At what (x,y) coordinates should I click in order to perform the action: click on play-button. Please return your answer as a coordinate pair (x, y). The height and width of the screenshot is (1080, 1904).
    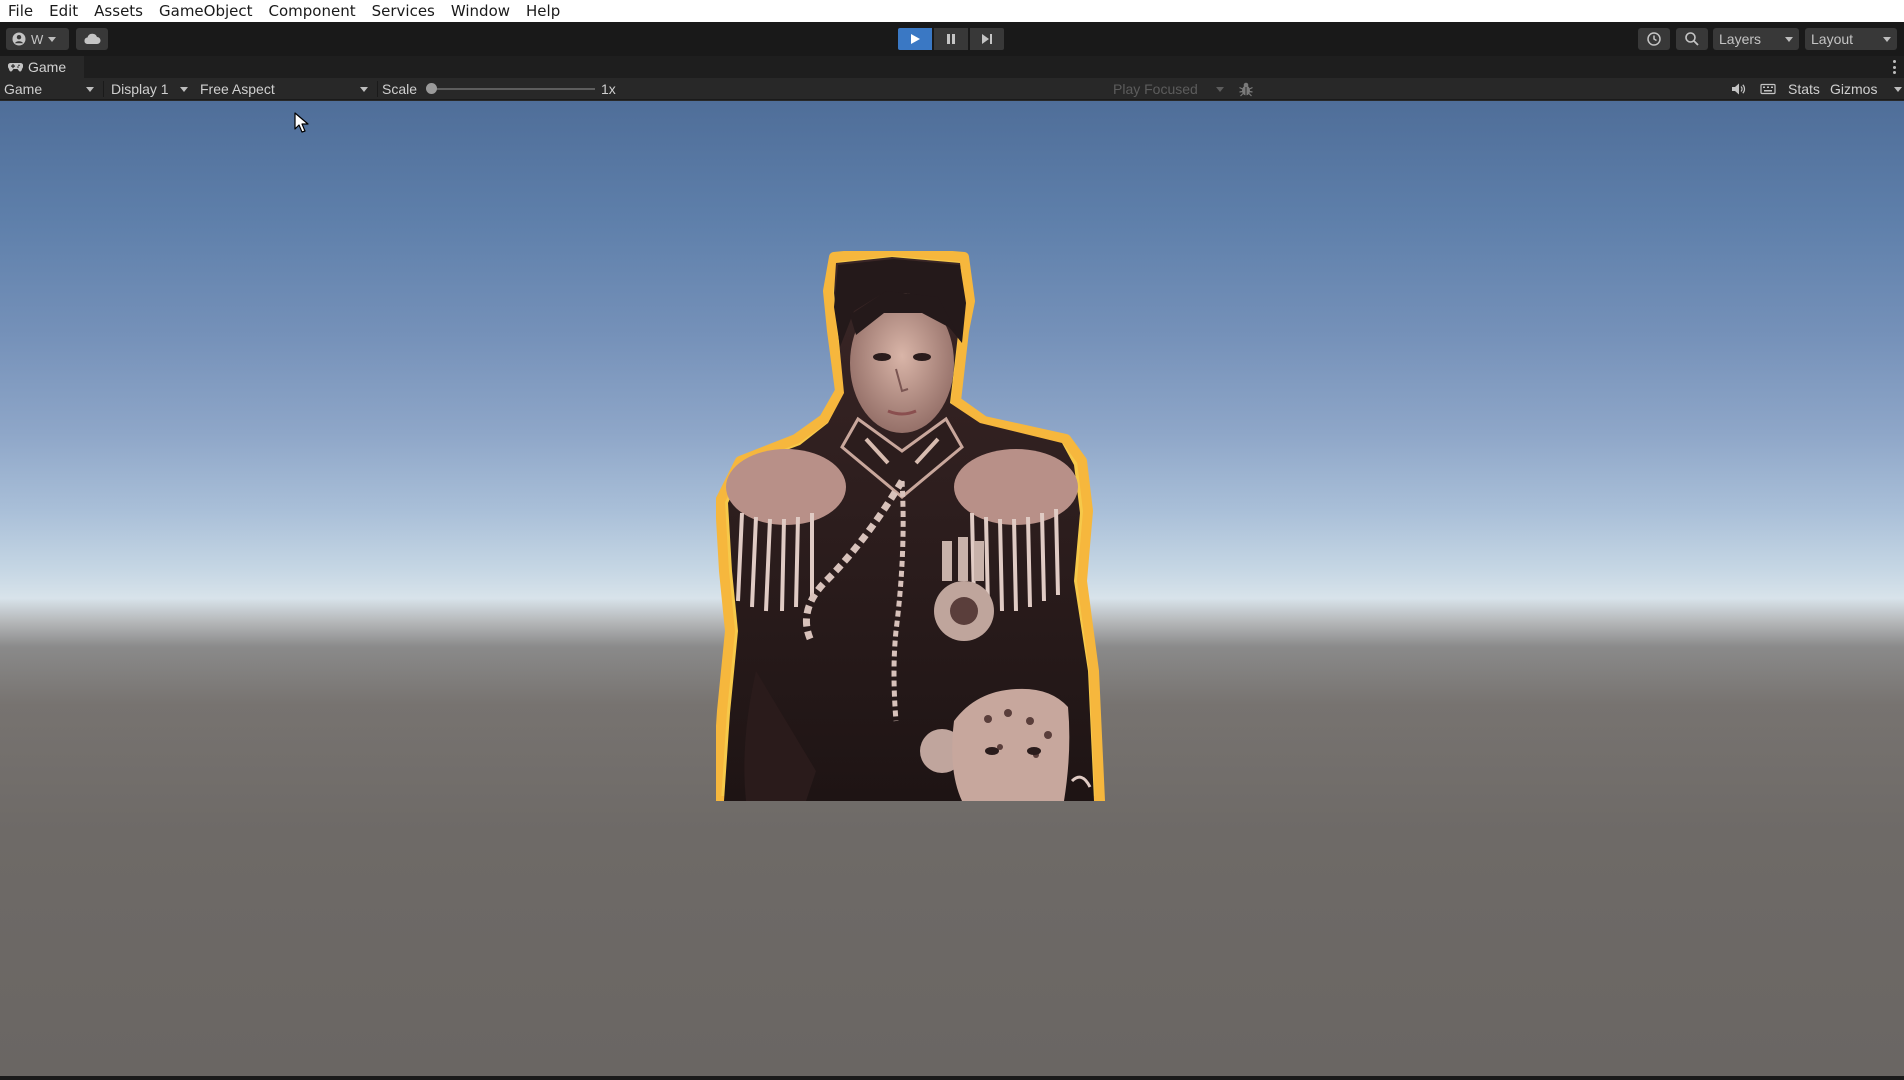
    Looking at the image, I should click on (915, 39).